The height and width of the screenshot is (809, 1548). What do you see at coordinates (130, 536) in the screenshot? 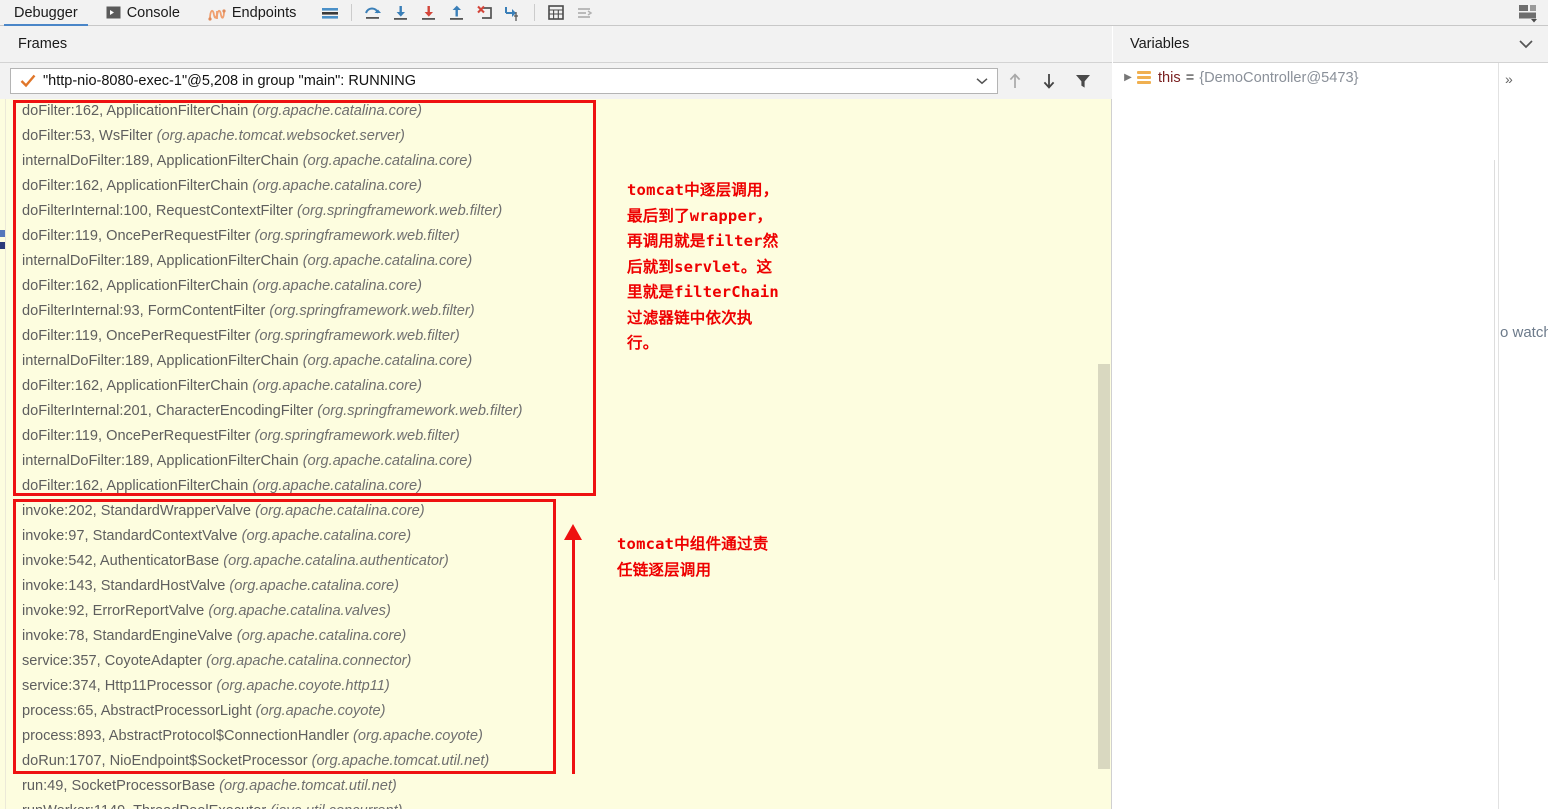
I see `frame-method: invoke:97, StandardContextValve` at bounding box center [130, 536].